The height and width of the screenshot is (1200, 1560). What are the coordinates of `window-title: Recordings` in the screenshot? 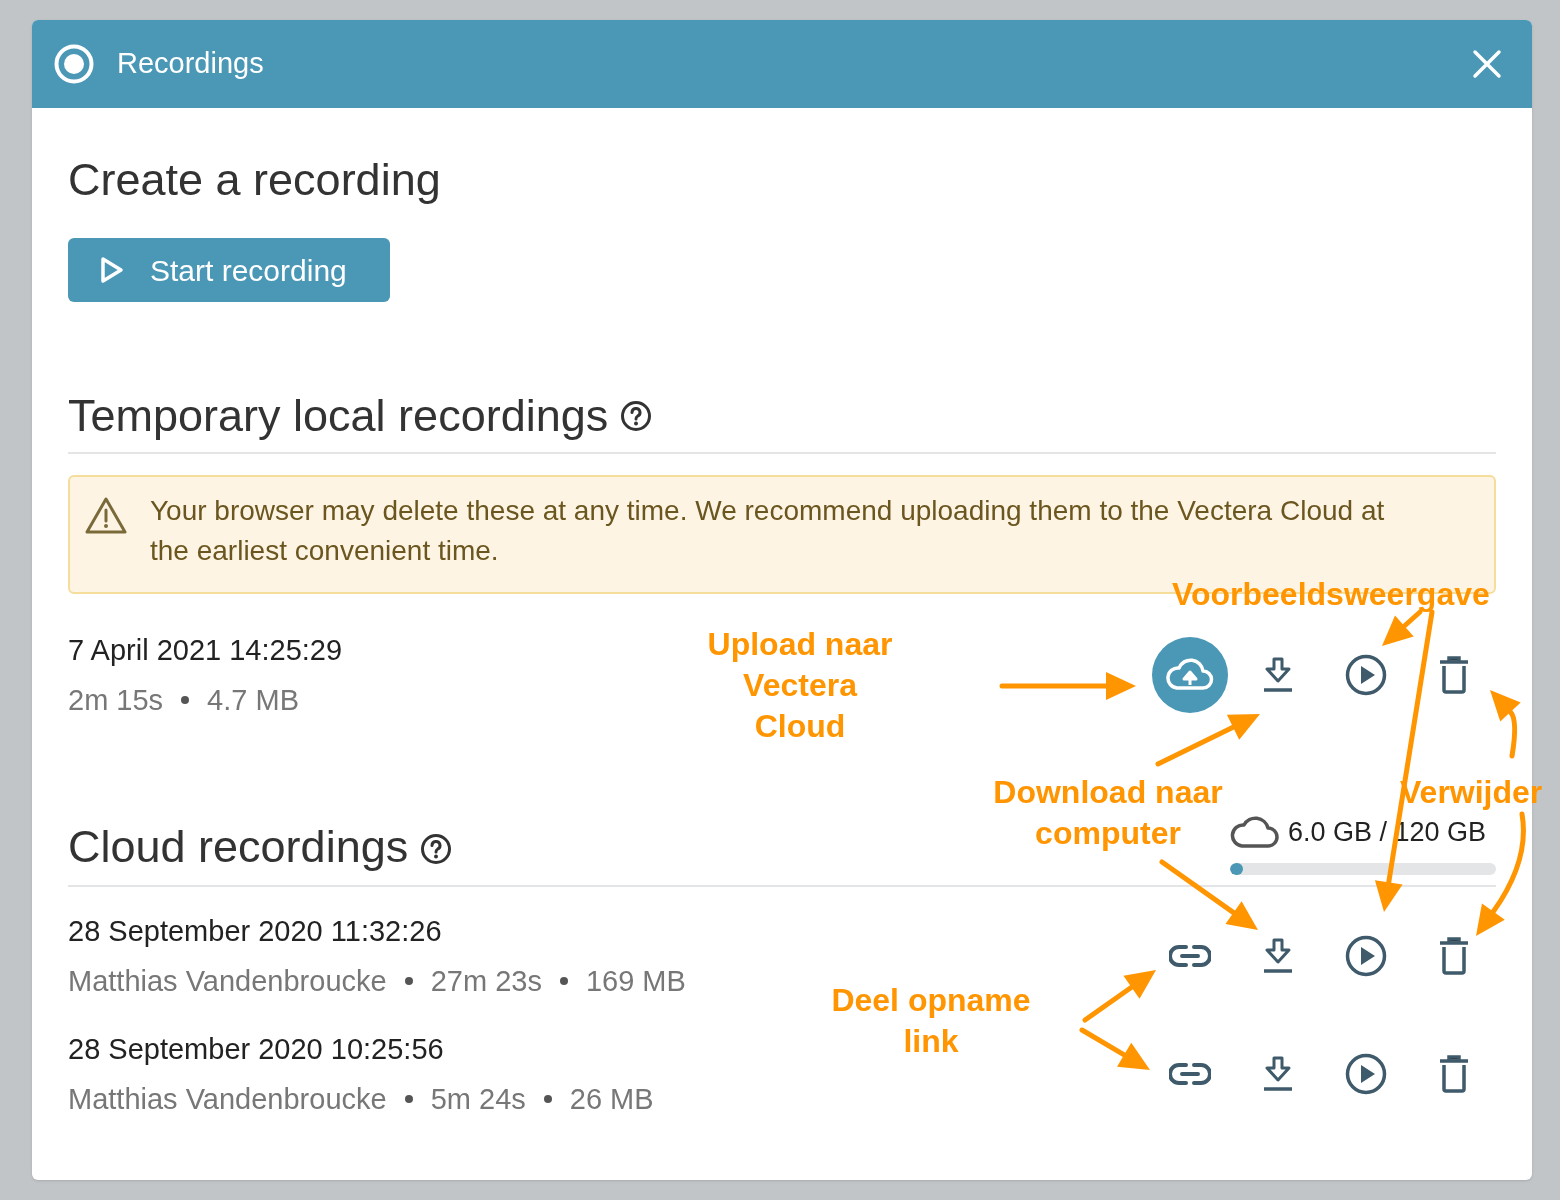 It's located at (190, 64).